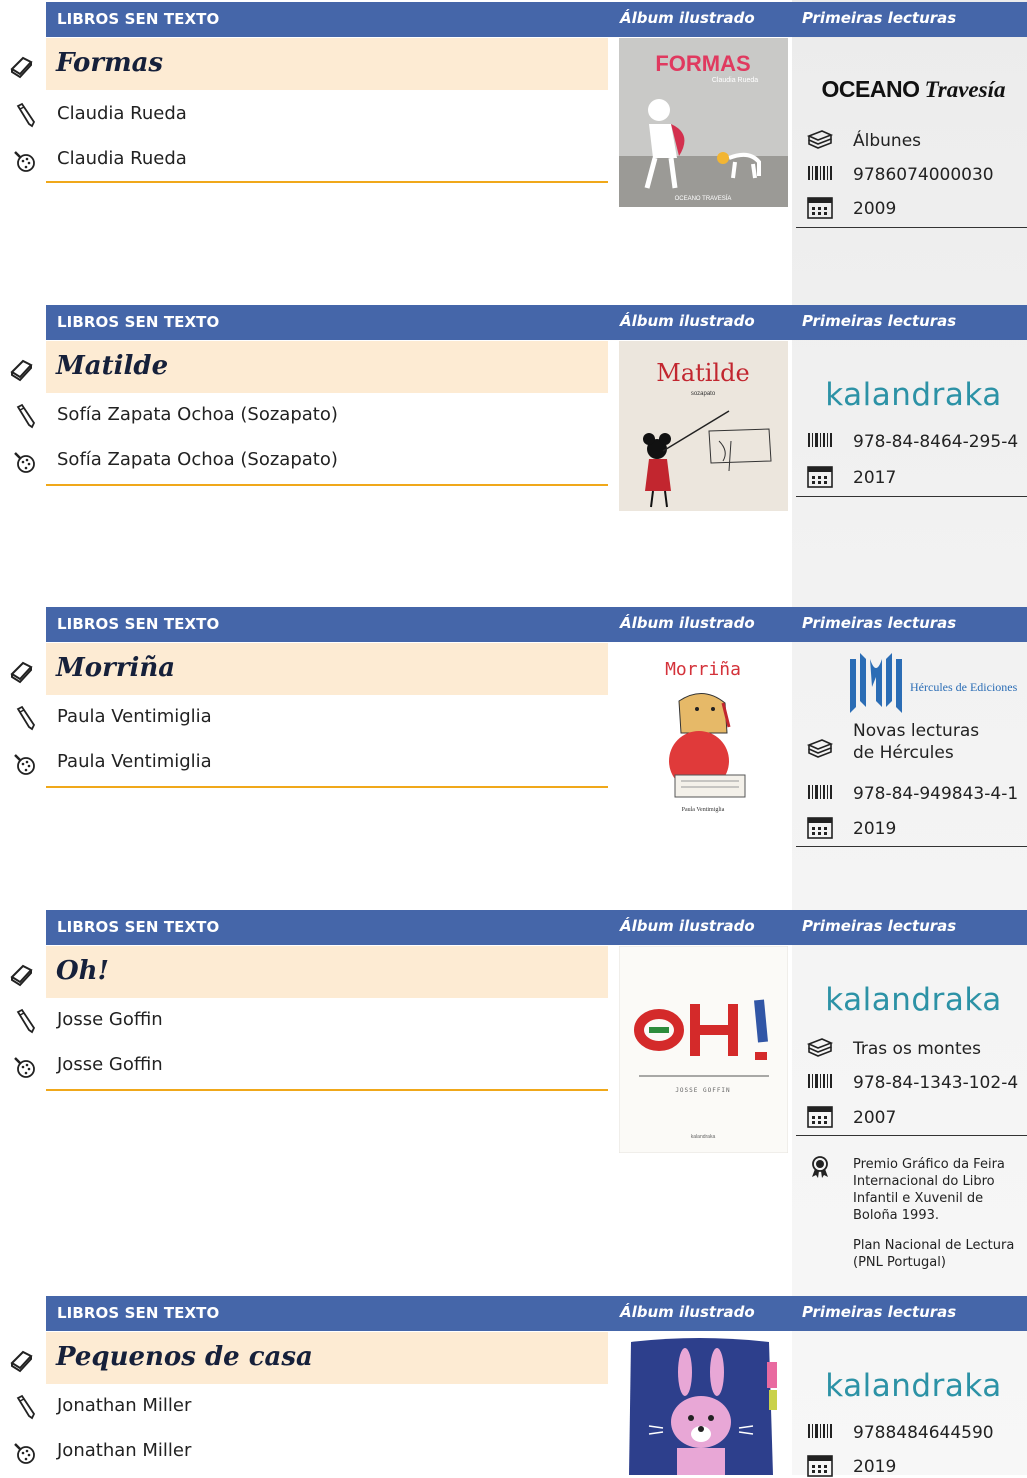  I want to click on book-cover-image: Matilde sozapato, so click(703, 426).